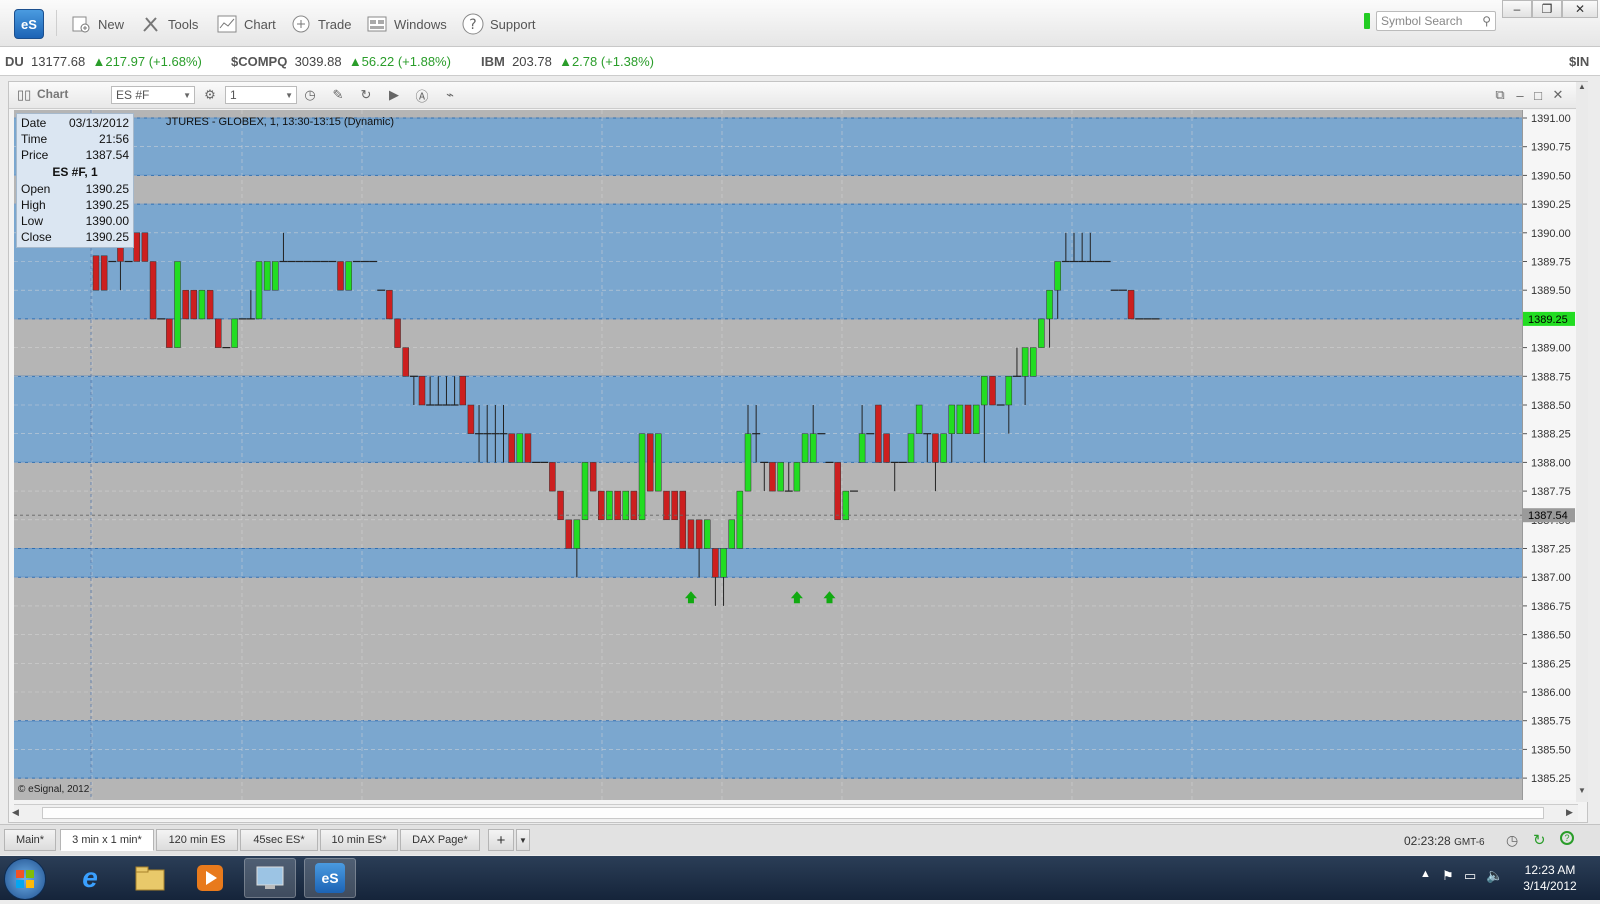 The height and width of the screenshot is (904, 1600). I want to click on play-icon: ▶, so click(394, 95).